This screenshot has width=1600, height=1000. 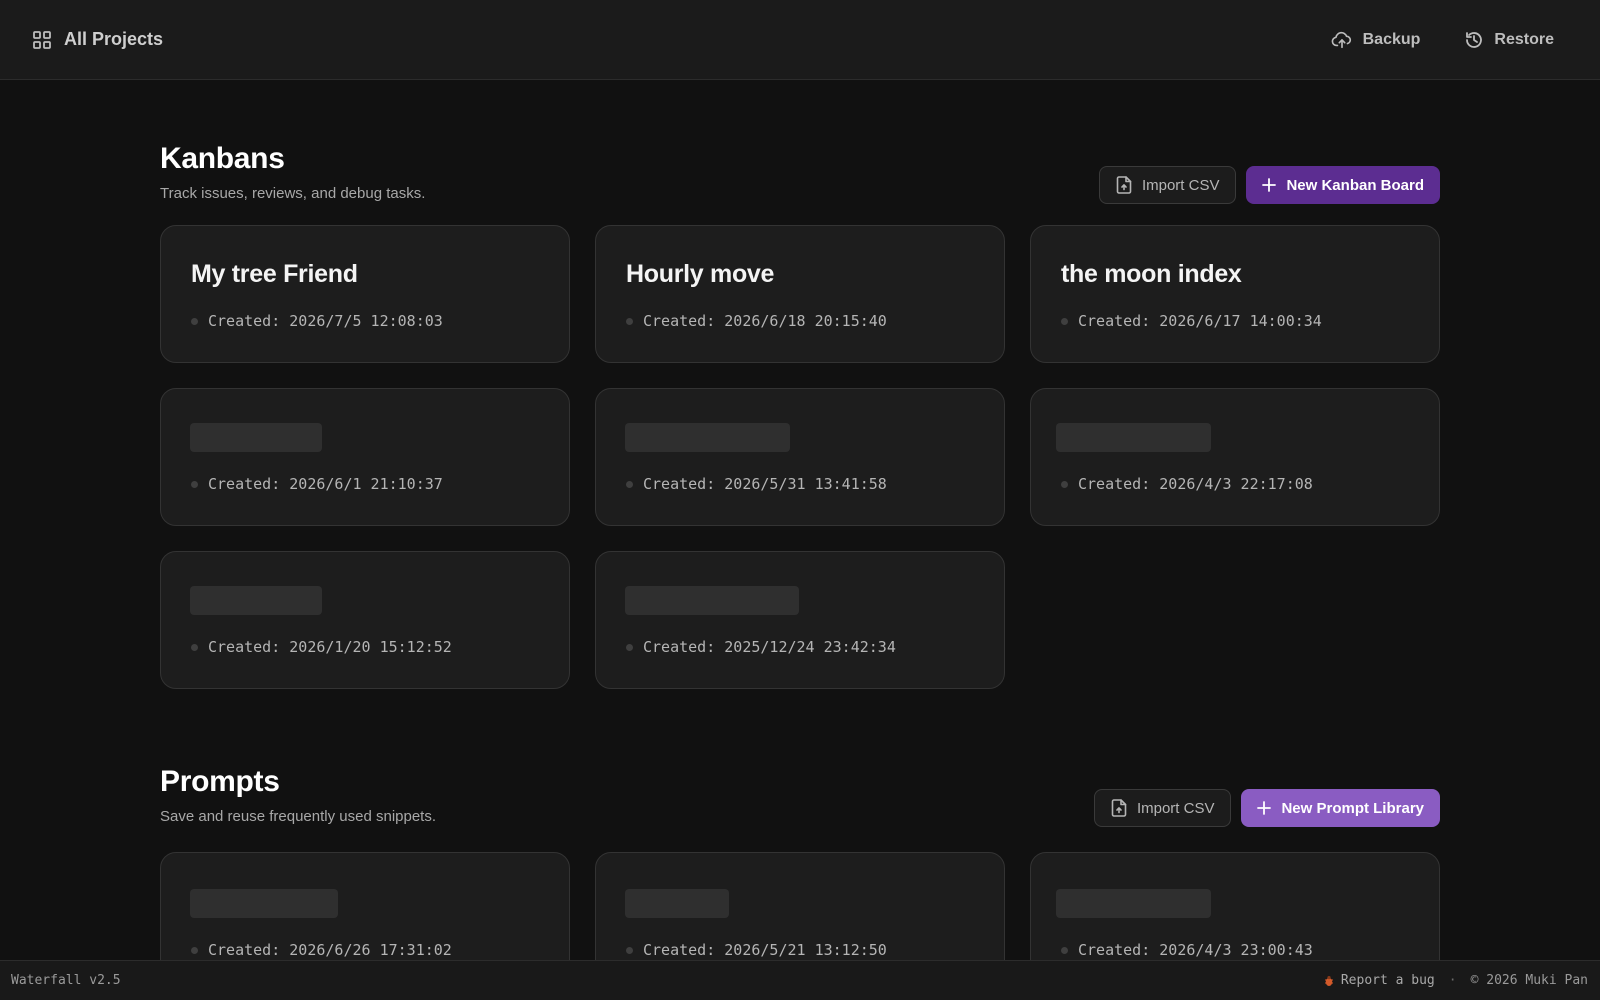 What do you see at coordinates (769, 647) in the screenshot?
I see `created-date: Created: 2025/12/24 23:42:34` at bounding box center [769, 647].